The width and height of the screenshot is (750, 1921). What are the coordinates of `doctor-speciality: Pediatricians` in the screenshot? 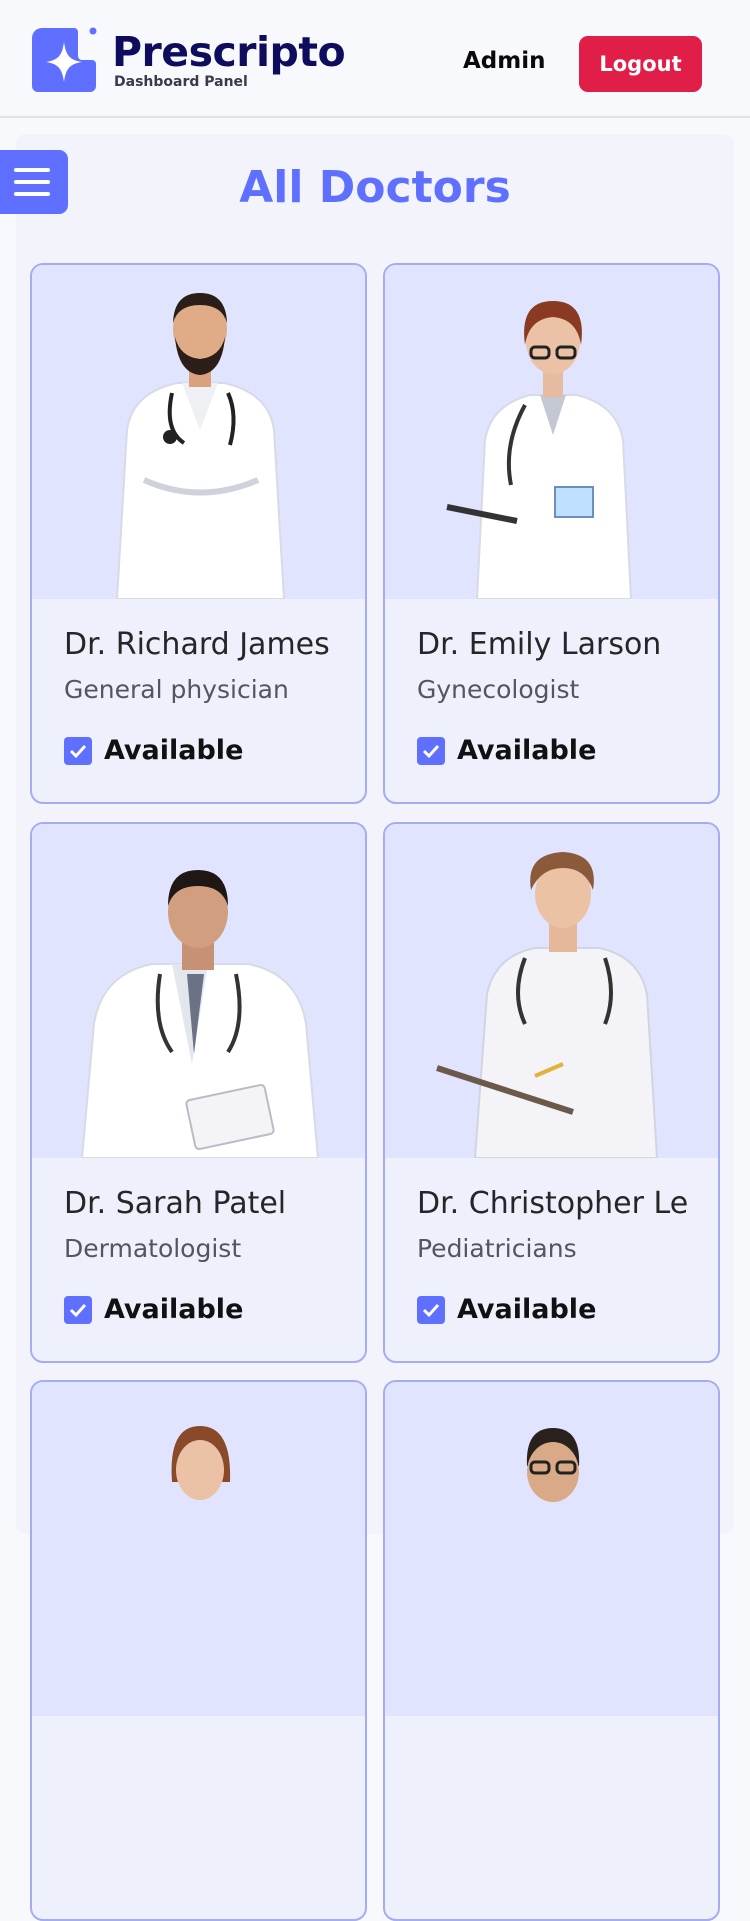 It's located at (497, 1248).